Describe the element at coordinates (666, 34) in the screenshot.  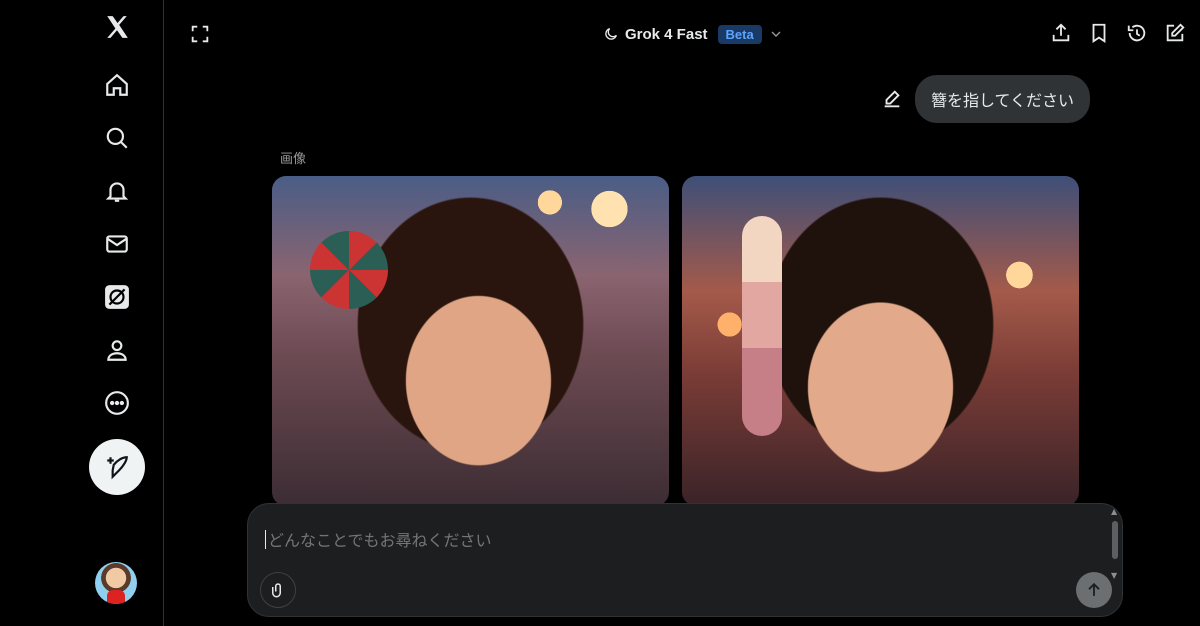
I see `model-name: Grok 4 Fast` at that location.